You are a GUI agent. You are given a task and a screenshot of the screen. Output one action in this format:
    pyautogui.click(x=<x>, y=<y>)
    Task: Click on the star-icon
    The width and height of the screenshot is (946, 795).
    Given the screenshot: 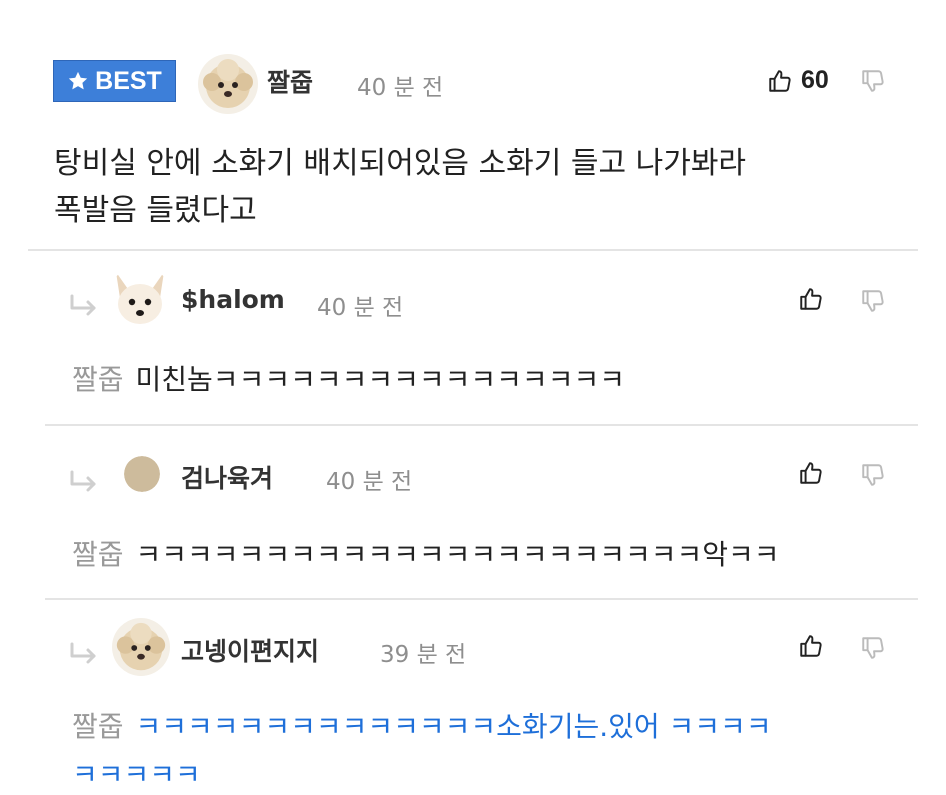 What is the action you would take?
    pyautogui.click(x=78, y=80)
    